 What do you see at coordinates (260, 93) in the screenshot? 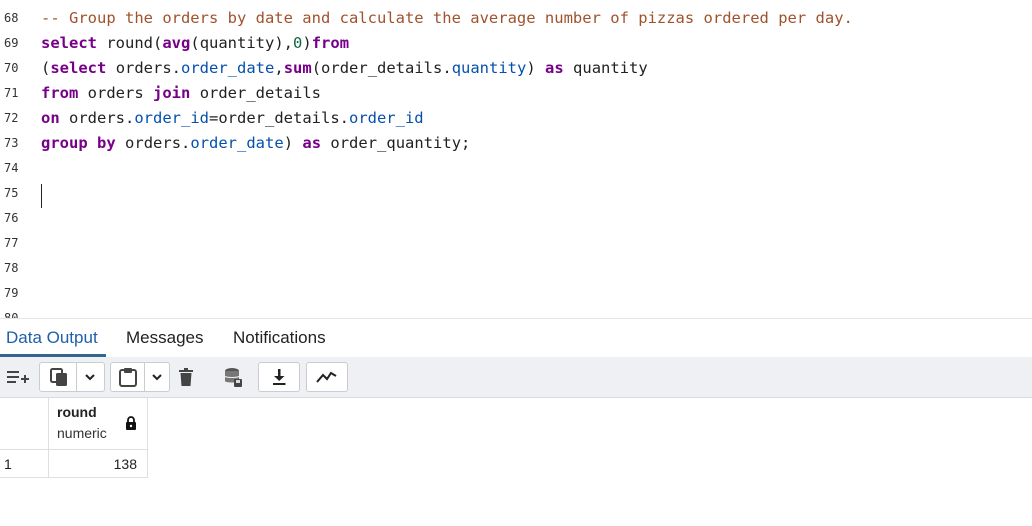
I see `sql-identifier: order_details` at bounding box center [260, 93].